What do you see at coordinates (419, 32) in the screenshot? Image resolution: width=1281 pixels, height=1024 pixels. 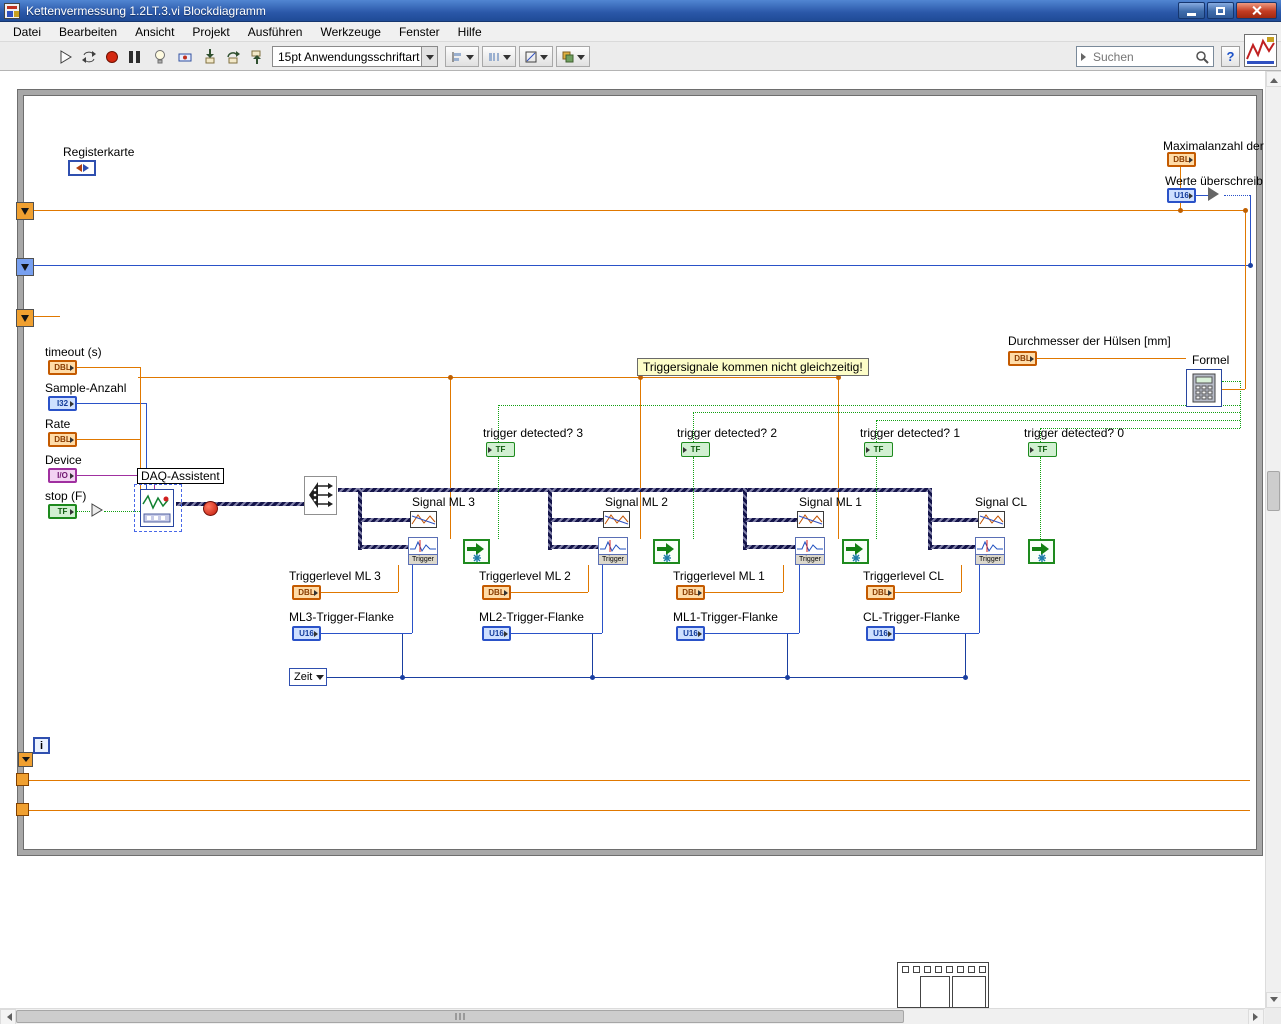 I see `menu-fenster: Fenster` at bounding box center [419, 32].